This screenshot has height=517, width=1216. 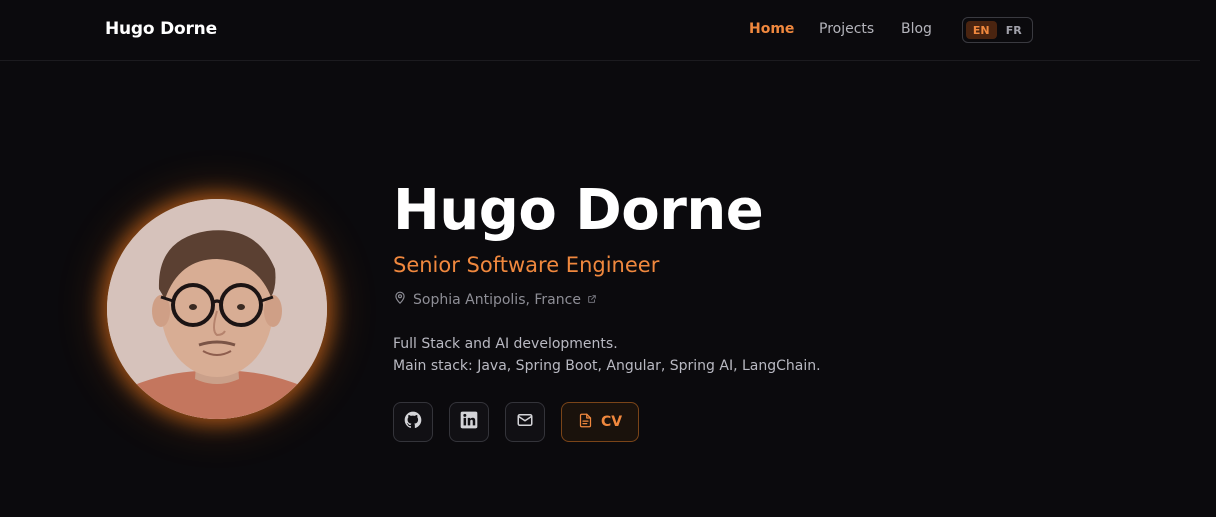 I want to click on lang-fr-button: FR, so click(x=1014, y=30).